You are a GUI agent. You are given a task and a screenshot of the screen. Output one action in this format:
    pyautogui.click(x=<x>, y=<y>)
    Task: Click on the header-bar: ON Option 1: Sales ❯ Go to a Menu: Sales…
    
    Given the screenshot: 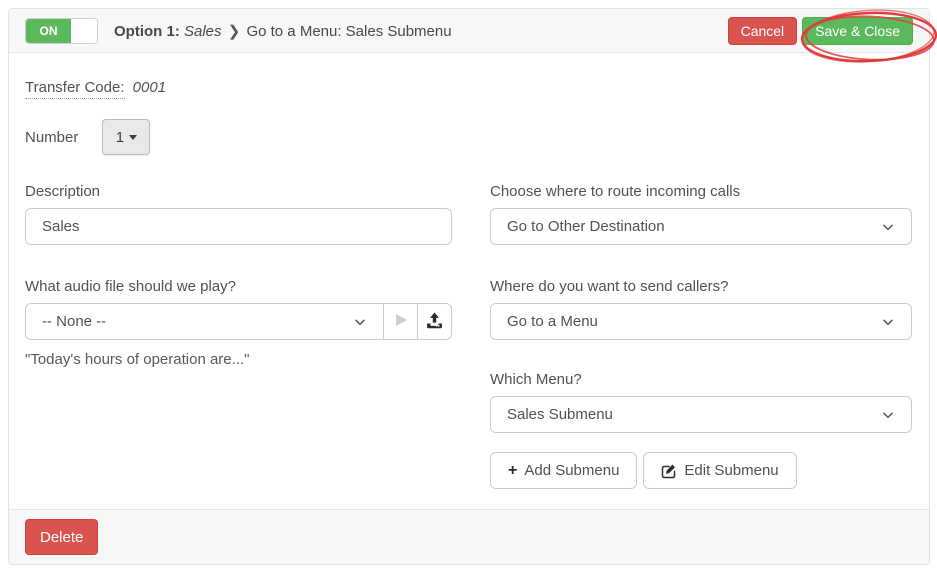 What is the action you would take?
    pyautogui.click(x=473, y=36)
    